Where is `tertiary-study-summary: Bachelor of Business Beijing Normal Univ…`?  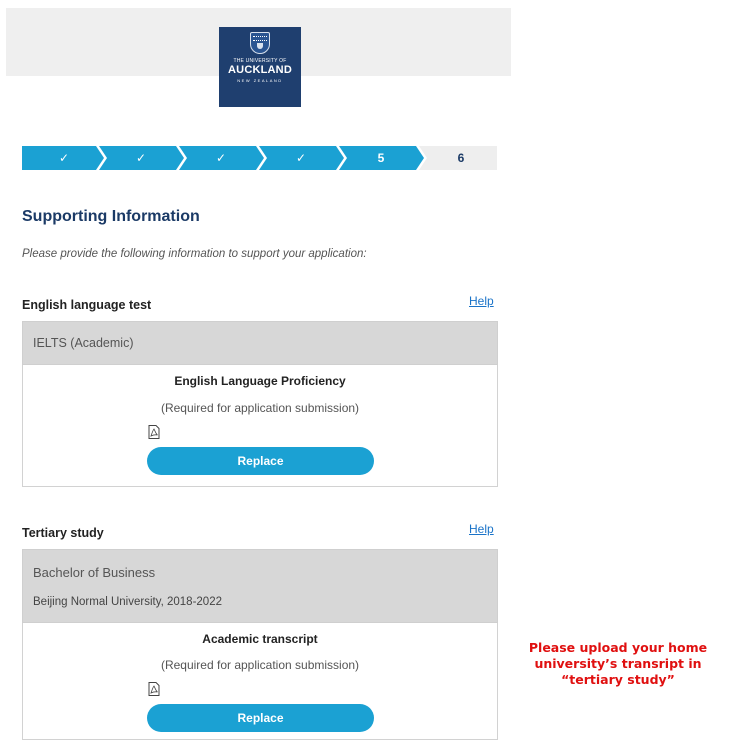
tertiary-study-summary: Bachelor of Business Beijing Normal Univ… is located at coordinates (260, 586).